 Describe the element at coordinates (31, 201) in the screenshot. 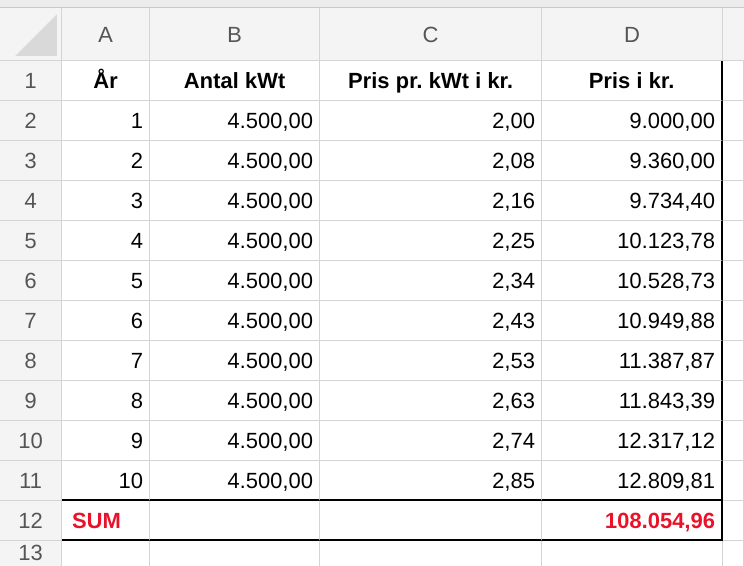

I see `row-header: 4` at that location.